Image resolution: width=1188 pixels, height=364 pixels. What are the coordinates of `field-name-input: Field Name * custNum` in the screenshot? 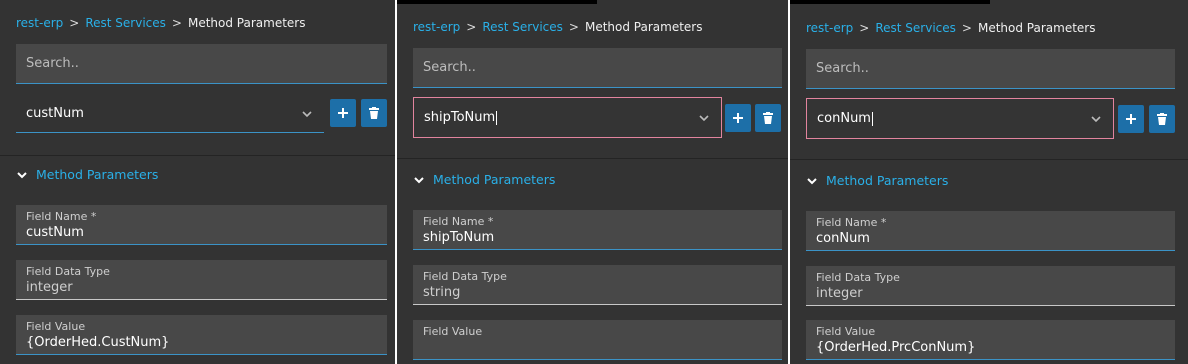 It's located at (201, 225).